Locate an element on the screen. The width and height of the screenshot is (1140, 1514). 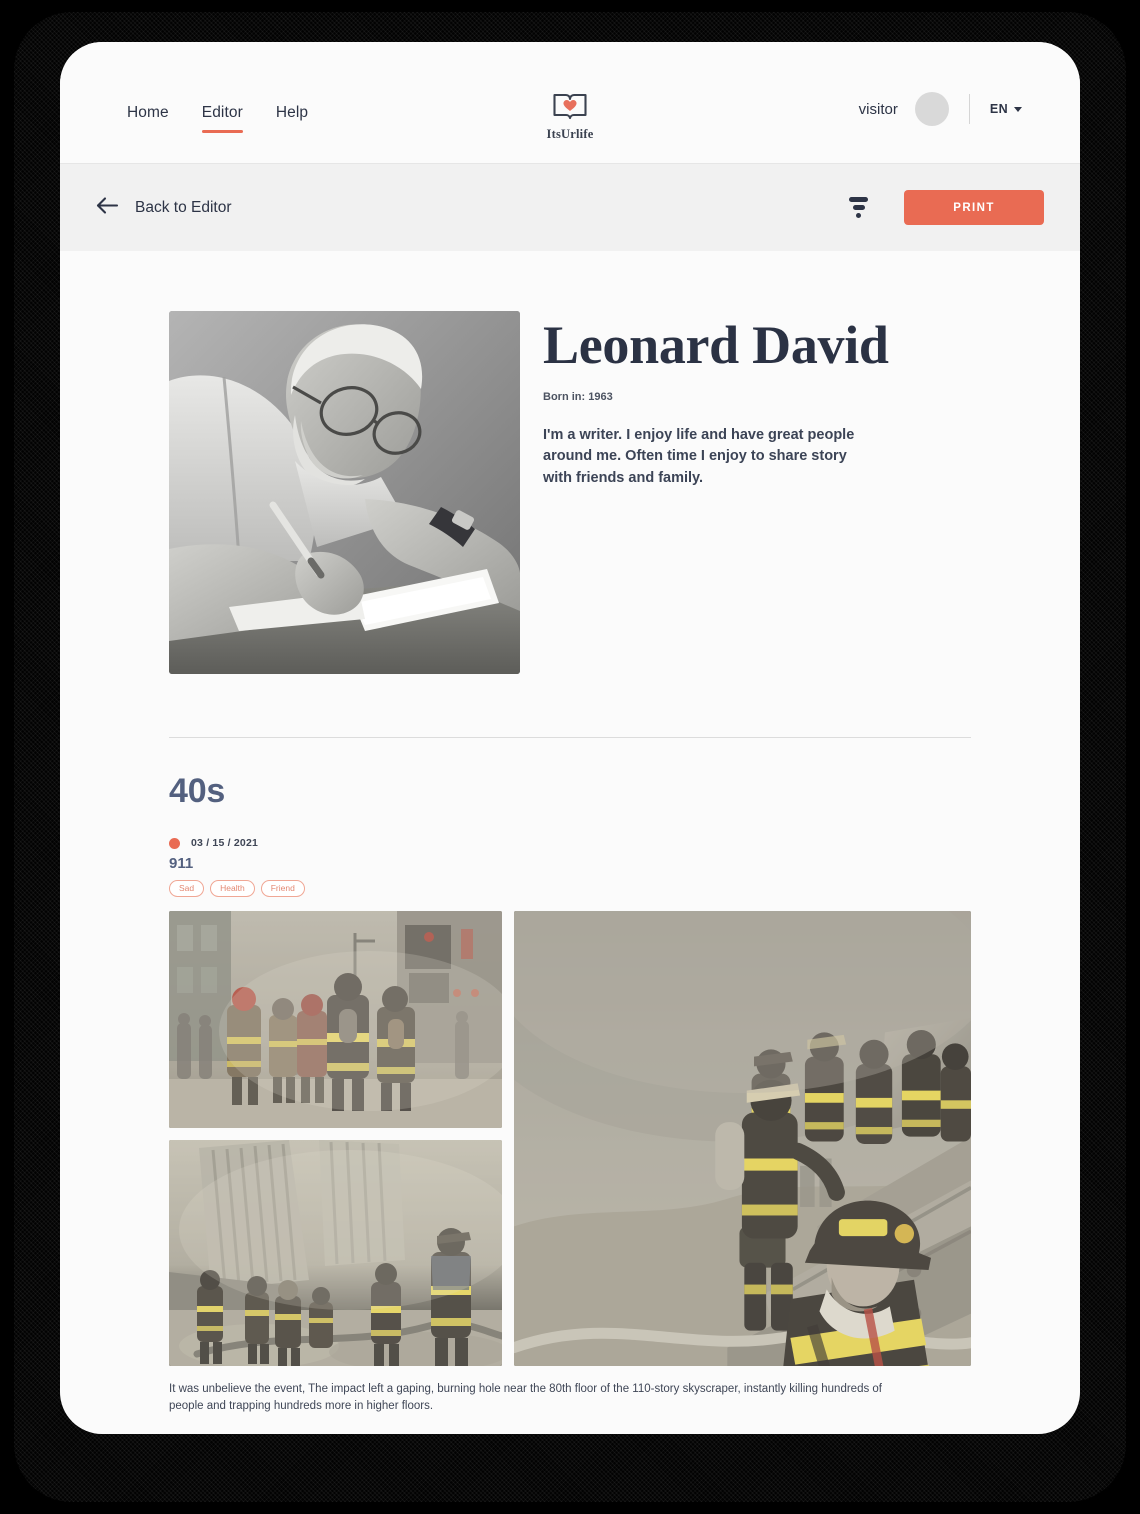
toolbar-actions: PRINT is located at coordinates (946, 207).